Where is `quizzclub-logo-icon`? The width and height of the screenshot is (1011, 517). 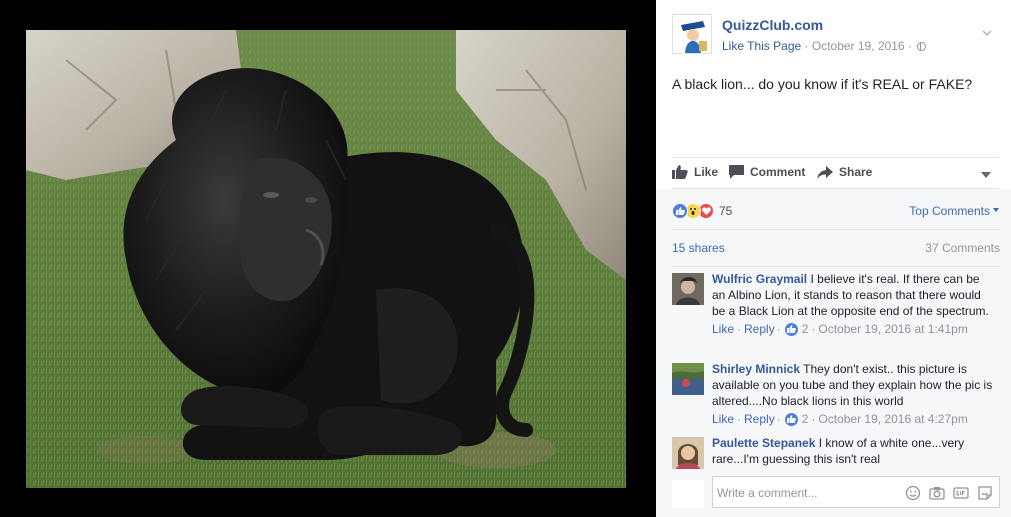
quizzclub-logo-icon is located at coordinates (692, 34).